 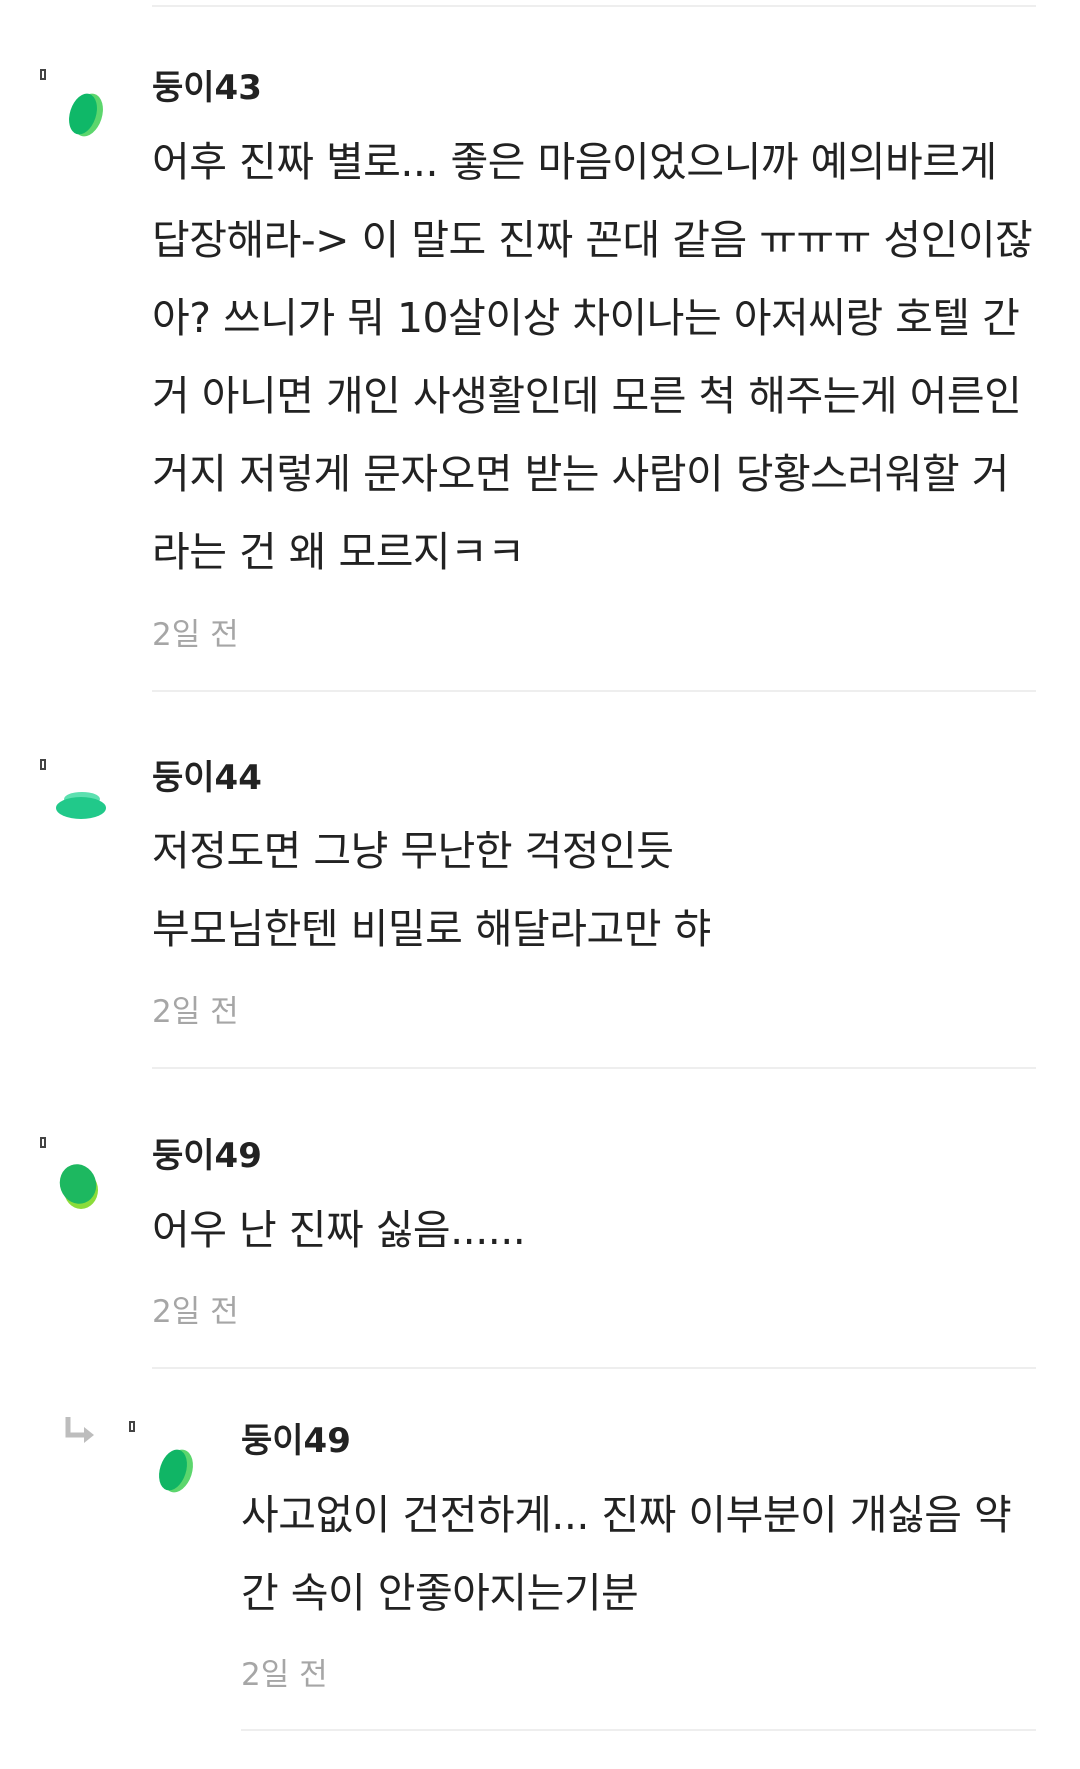 I want to click on comment-author: 둥이44, so click(x=207, y=778).